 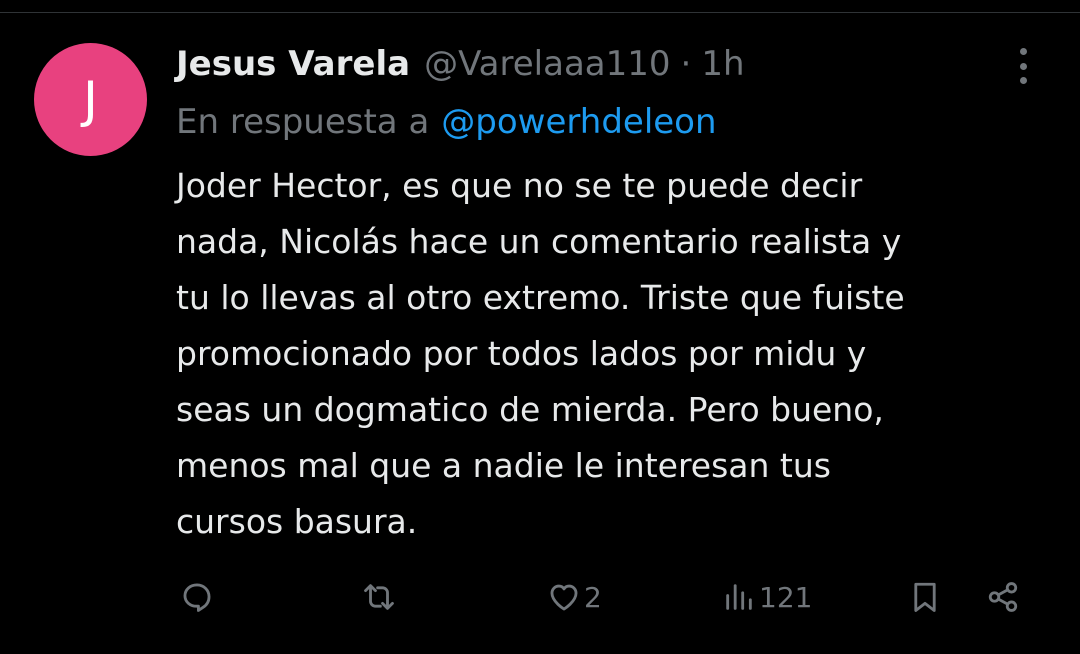 What do you see at coordinates (503, 465) in the screenshot?
I see `tweet-text-line: menos mal que a nadie le interesan tus` at bounding box center [503, 465].